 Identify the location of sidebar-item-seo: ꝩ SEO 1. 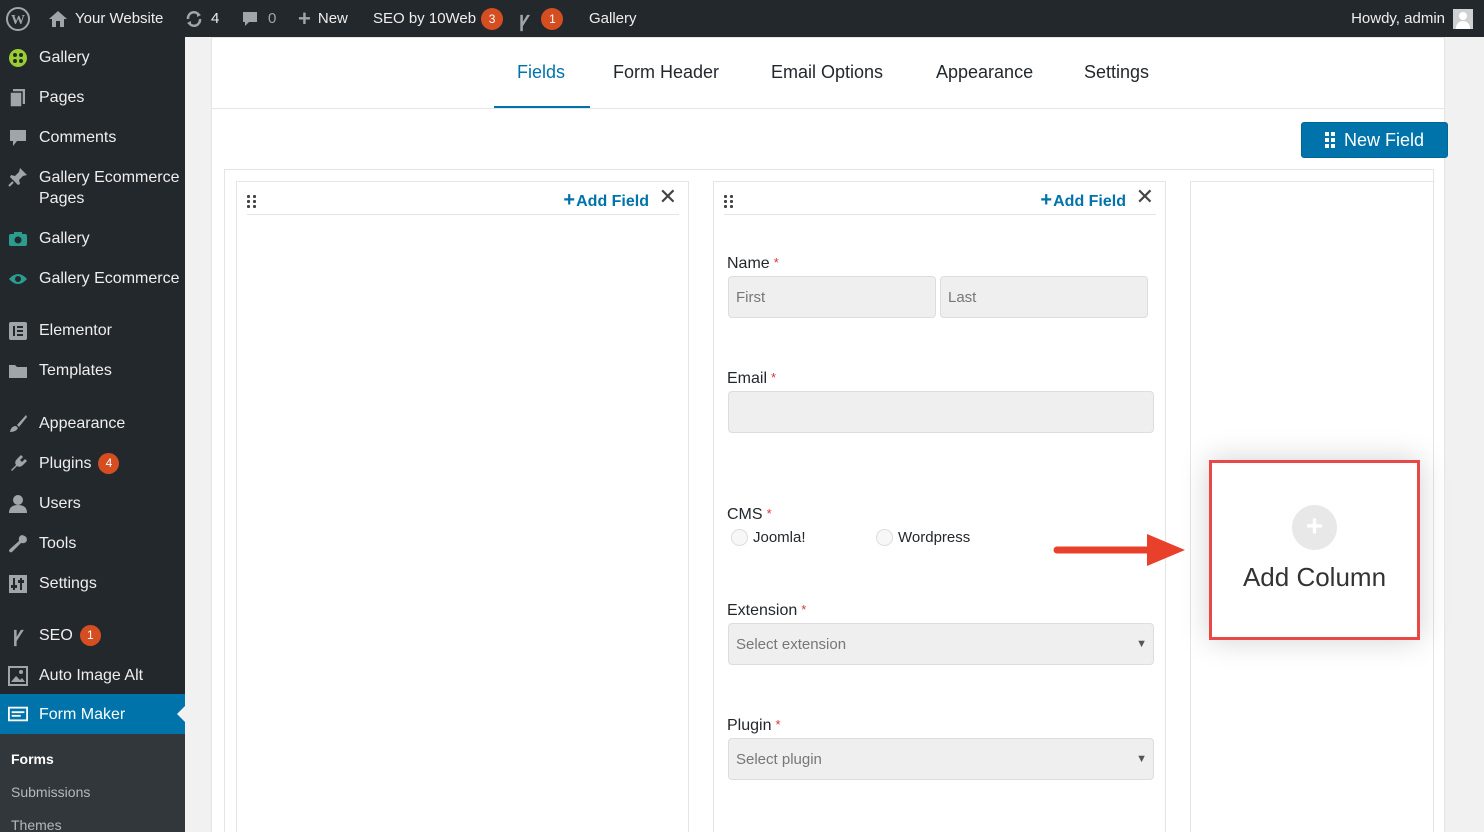
(92, 635).